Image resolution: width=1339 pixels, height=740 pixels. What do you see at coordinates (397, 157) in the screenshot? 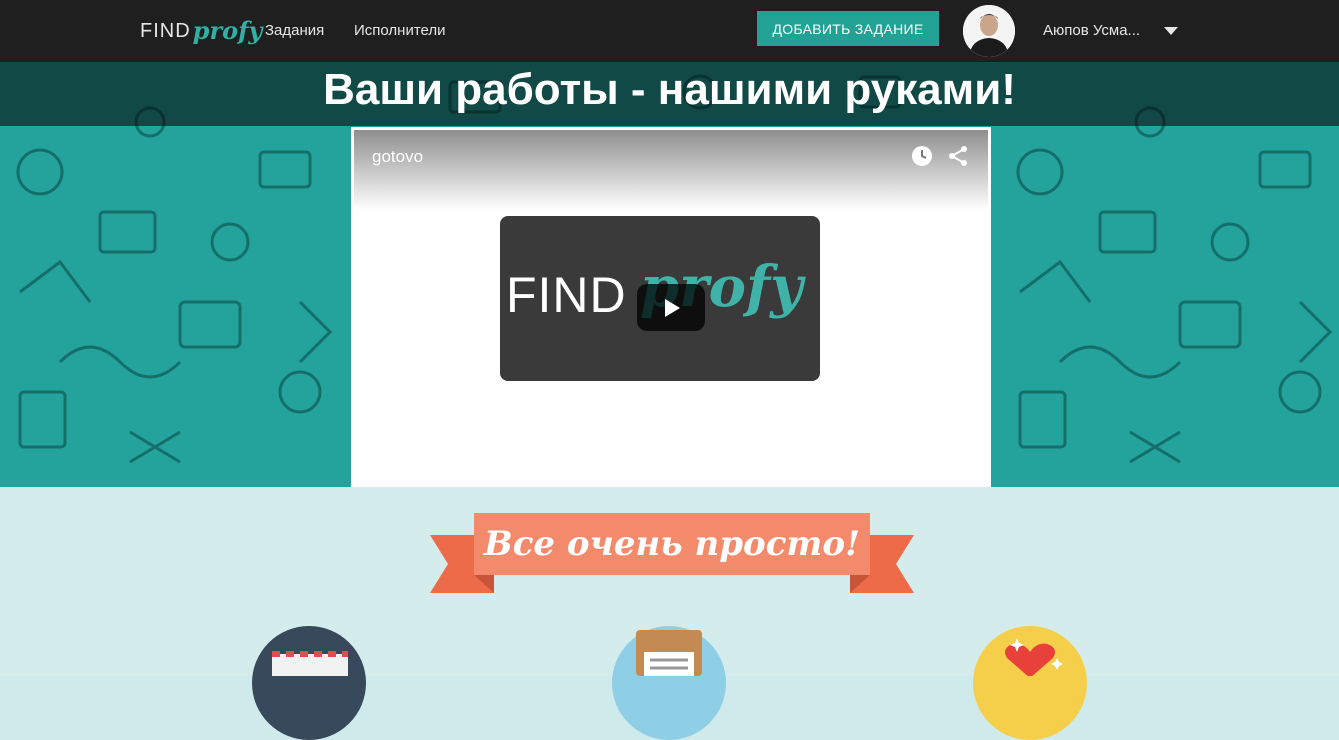
I see `video-title: gotovo` at bounding box center [397, 157].